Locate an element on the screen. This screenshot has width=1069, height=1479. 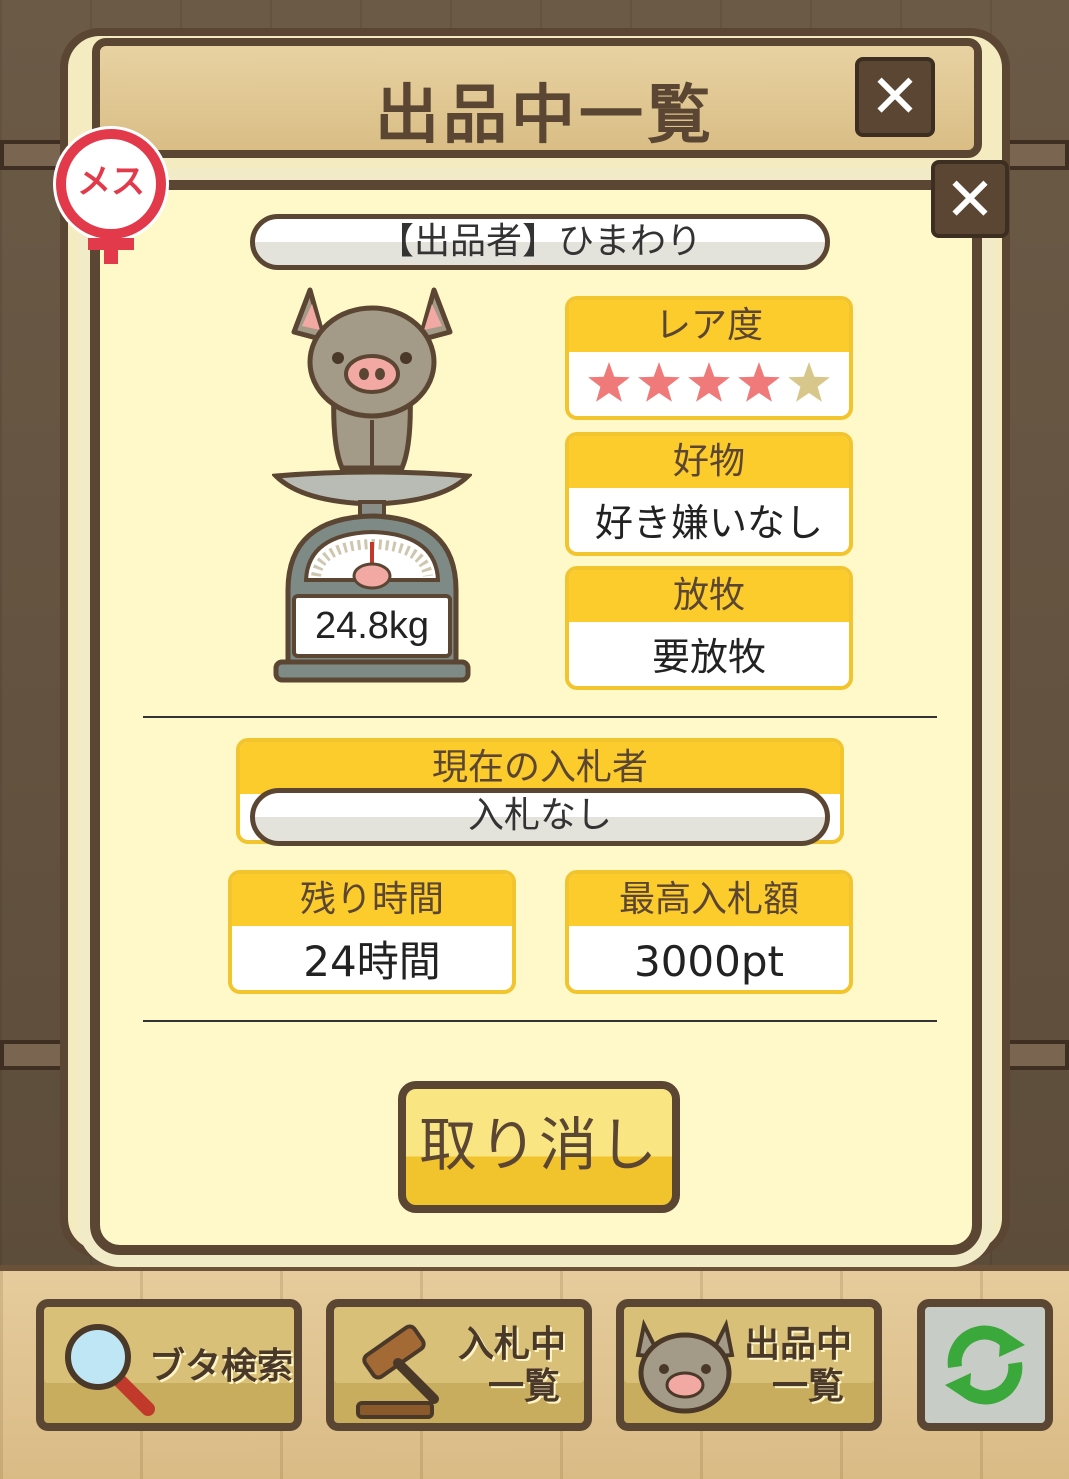
title-close-button: ✕ is located at coordinates (895, 97).